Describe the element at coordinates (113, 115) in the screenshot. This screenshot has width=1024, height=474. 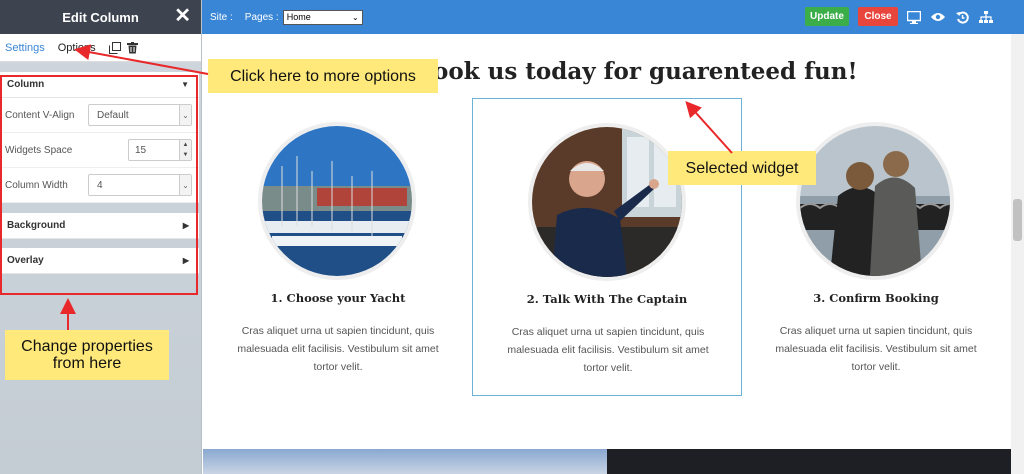
I see `valign-value: Default` at that location.